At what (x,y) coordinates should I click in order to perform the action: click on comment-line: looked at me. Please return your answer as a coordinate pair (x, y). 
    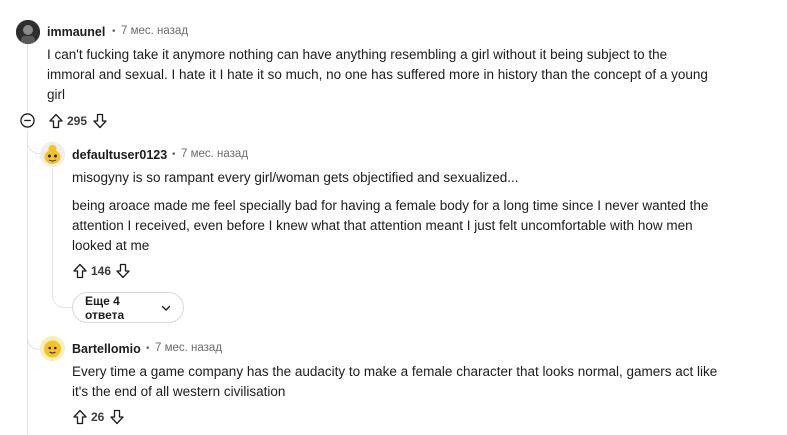
    Looking at the image, I should click on (111, 245).